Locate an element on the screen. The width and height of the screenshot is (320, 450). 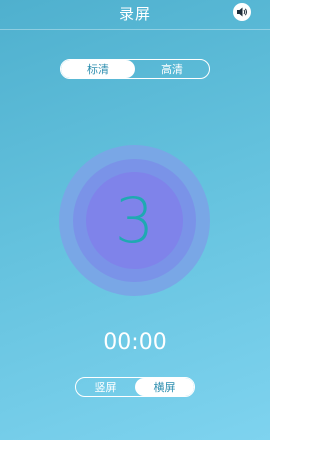
sound-toggle-button is located at coordinates (242, 12).